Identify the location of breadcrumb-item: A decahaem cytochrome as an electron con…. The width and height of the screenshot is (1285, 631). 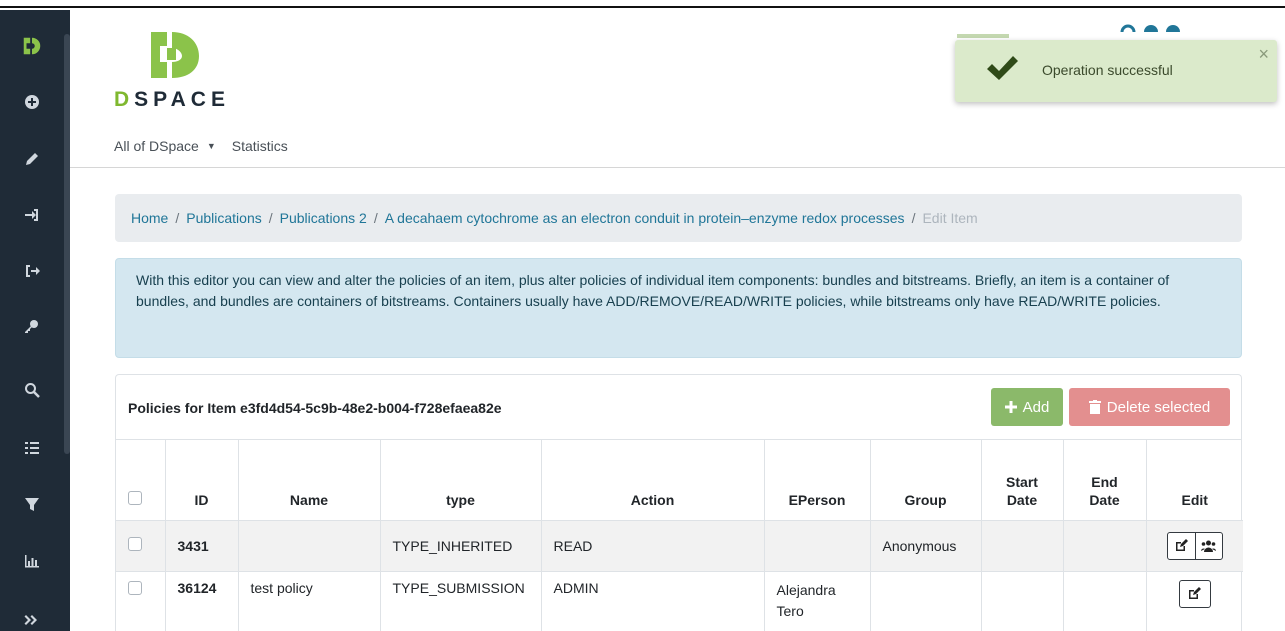
(645, 218).